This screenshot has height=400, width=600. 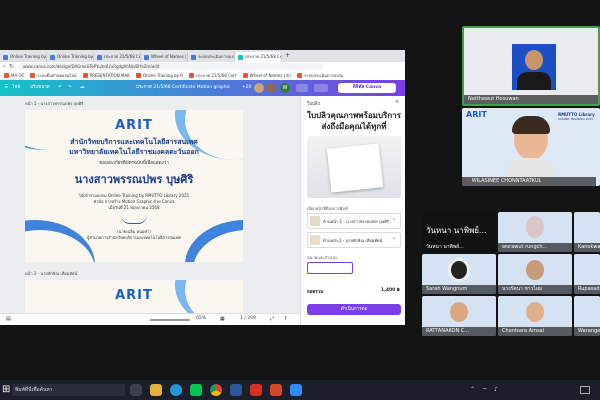 I want to click on task-view-icon, so click(x=136, y=390).